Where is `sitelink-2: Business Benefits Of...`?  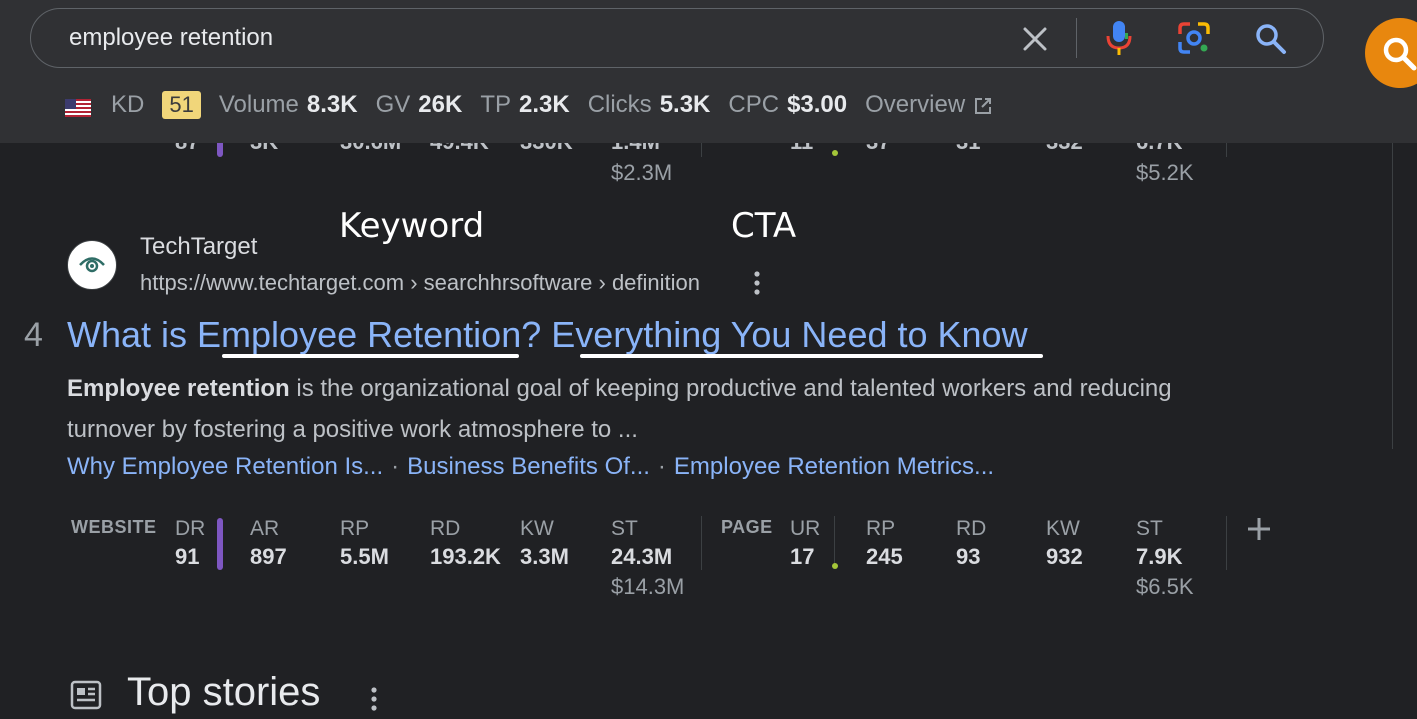 sitelink-2: Business Benefits Of... is located at coordinates (528, 466).